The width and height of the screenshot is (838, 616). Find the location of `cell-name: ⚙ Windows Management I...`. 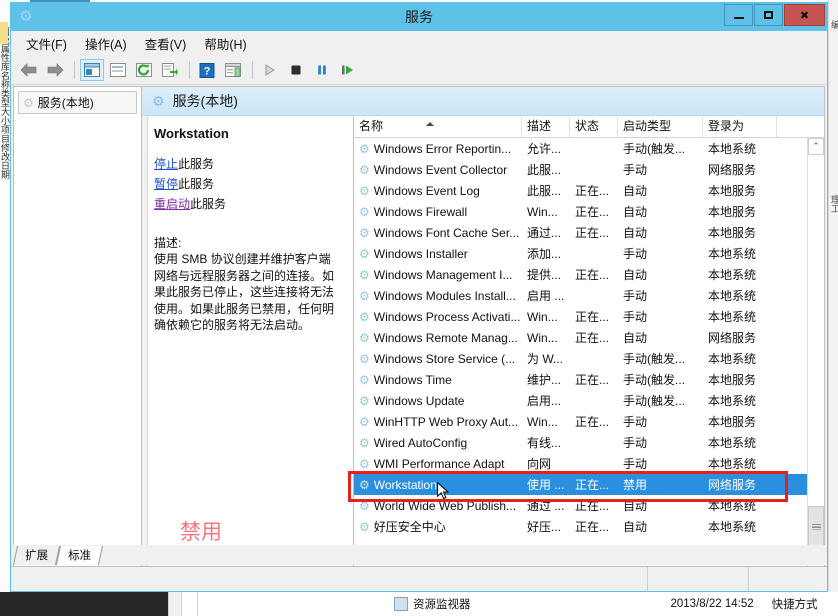

cell-name: ⚙ Windows Management I... is located at coordinates (438, 275).